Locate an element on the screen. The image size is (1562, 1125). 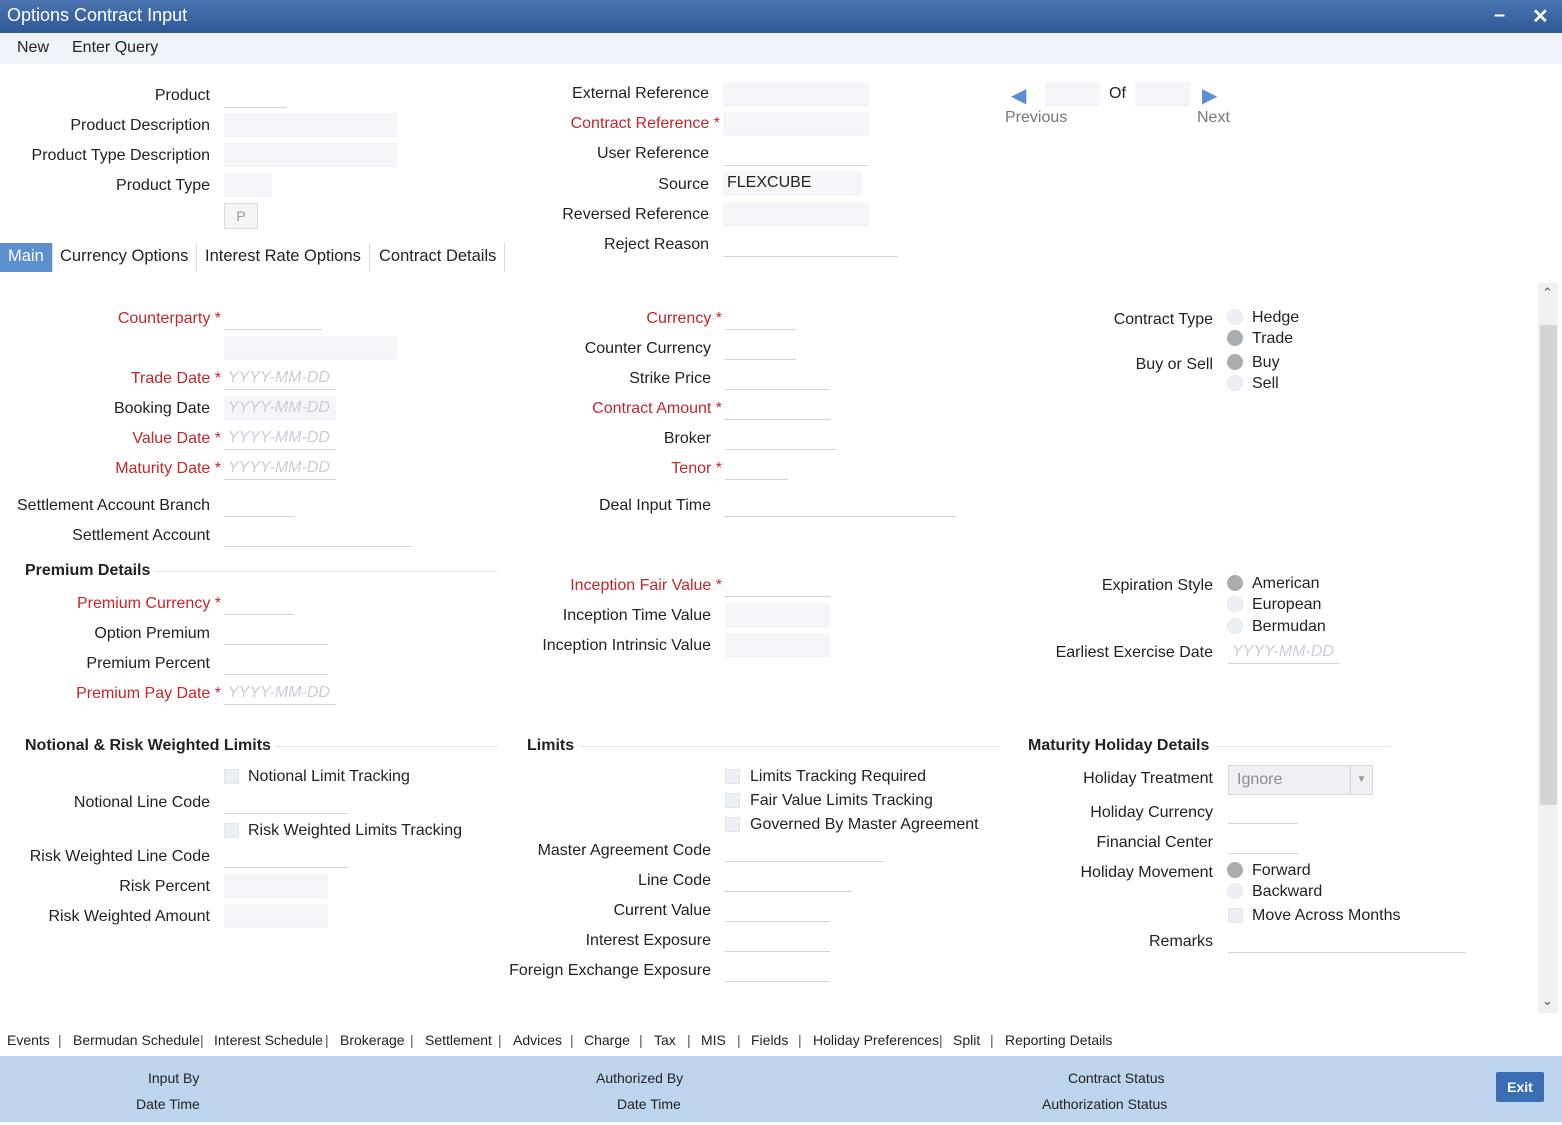
counterparty-name-input is located at coordinates (310, 348).